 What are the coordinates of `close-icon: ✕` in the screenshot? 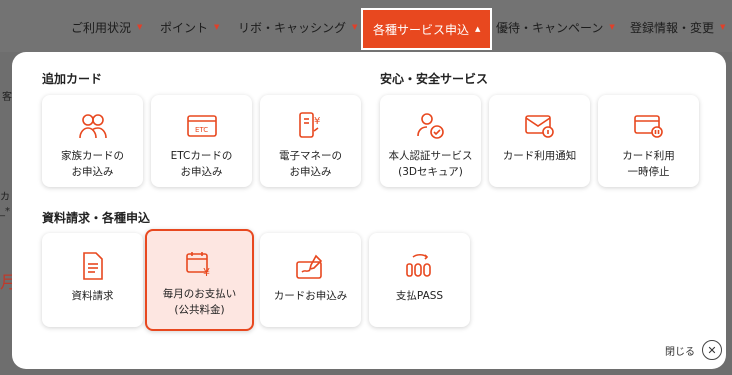 It's located at (712, 350).